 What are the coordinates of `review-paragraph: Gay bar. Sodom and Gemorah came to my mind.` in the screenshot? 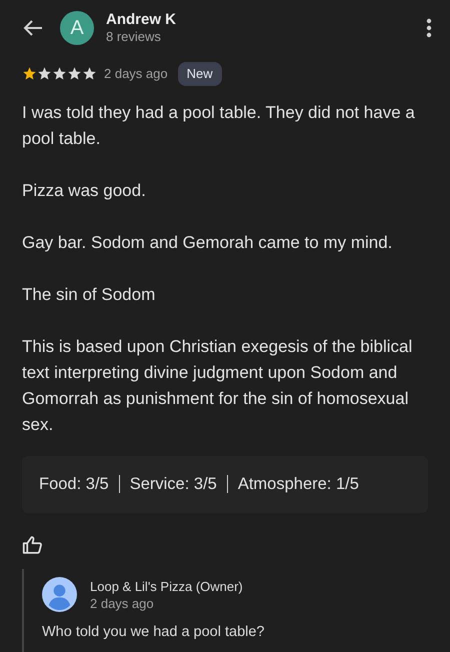 It's located at (208, 243).